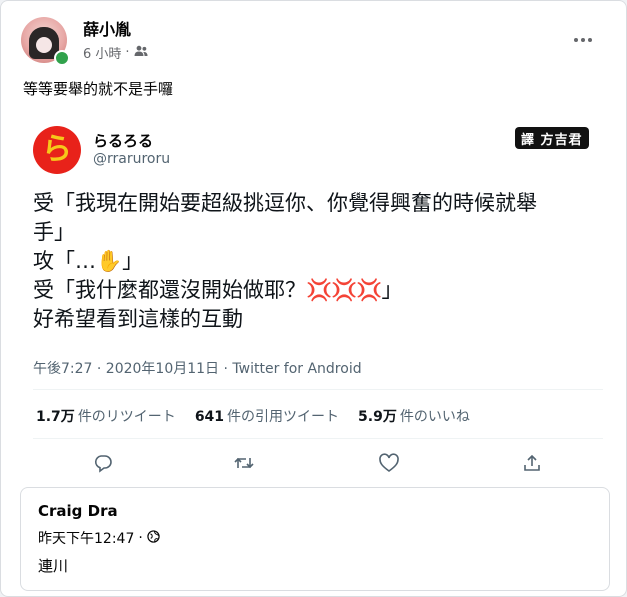  Describe the element at coordinates (138, 319) in the screenshot. I see `tweet-line: 好希望看到這樣的互動` at that location.